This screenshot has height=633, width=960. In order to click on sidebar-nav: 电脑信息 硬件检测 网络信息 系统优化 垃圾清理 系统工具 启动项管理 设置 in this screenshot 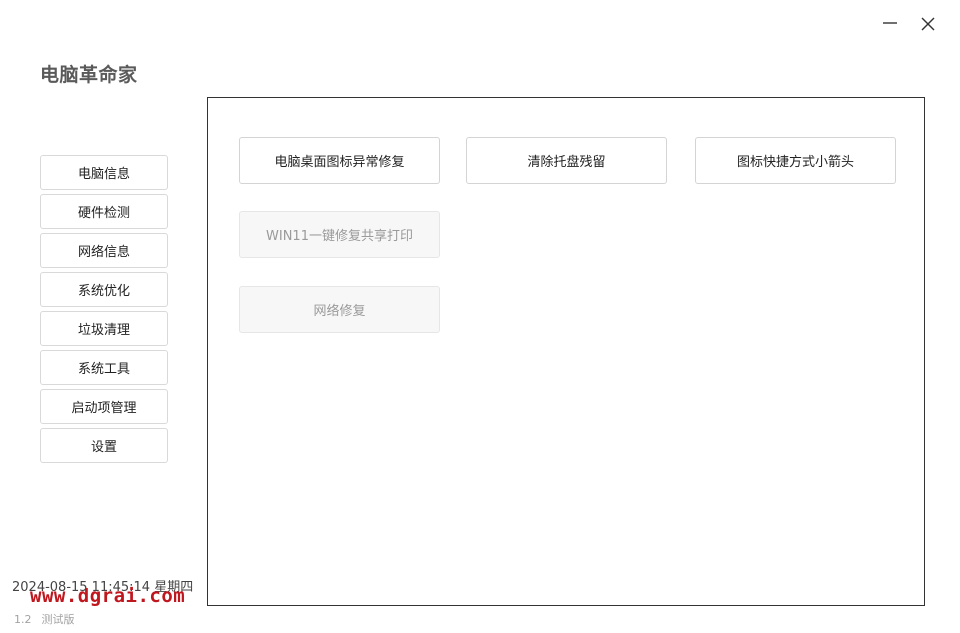, I will do `click(104, 311)`.